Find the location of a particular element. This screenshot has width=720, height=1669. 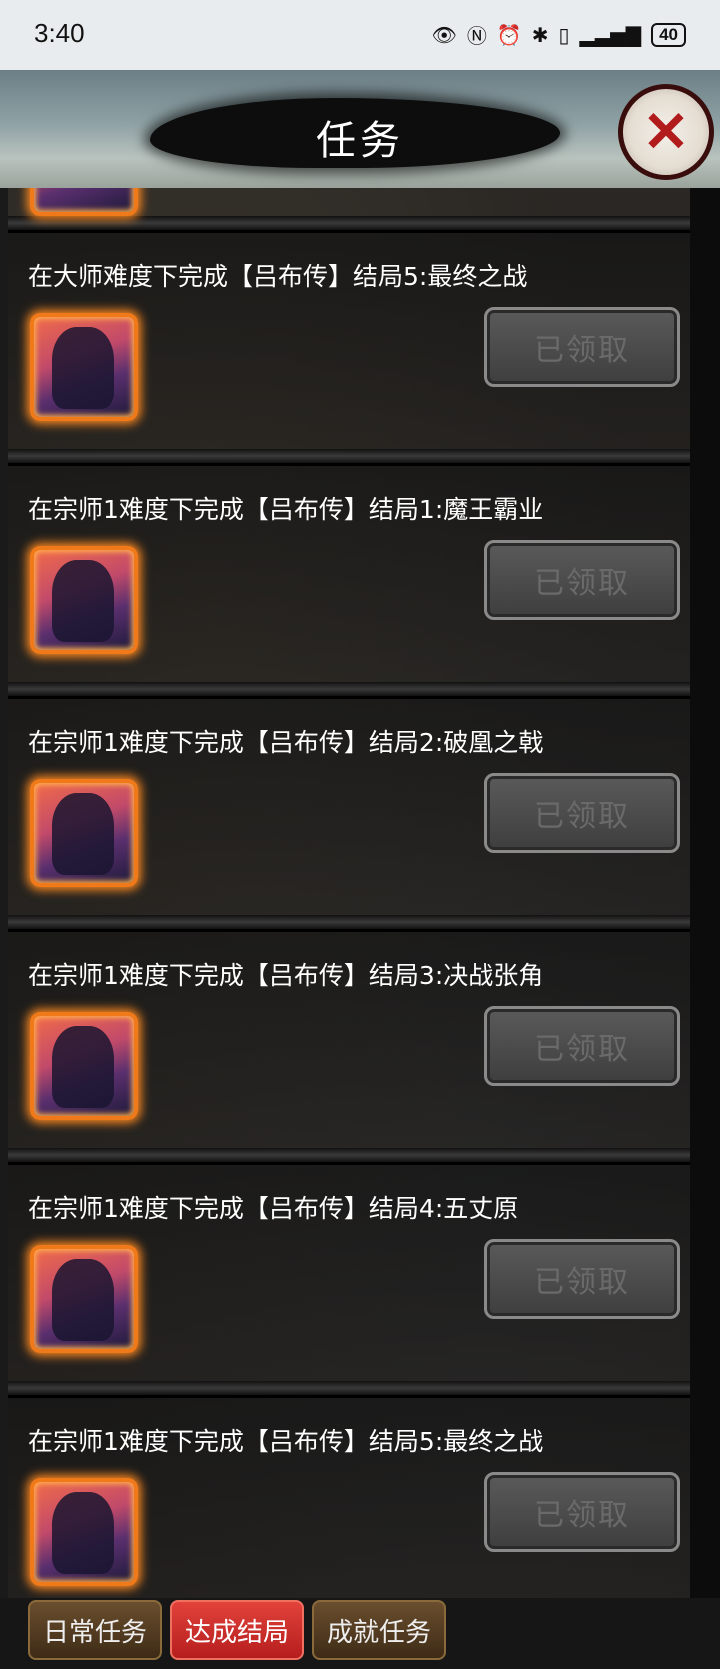

task-description: 在宗师1难度下完成【吕布传】结局3:决战张角 is located at coordinates (286, 975).